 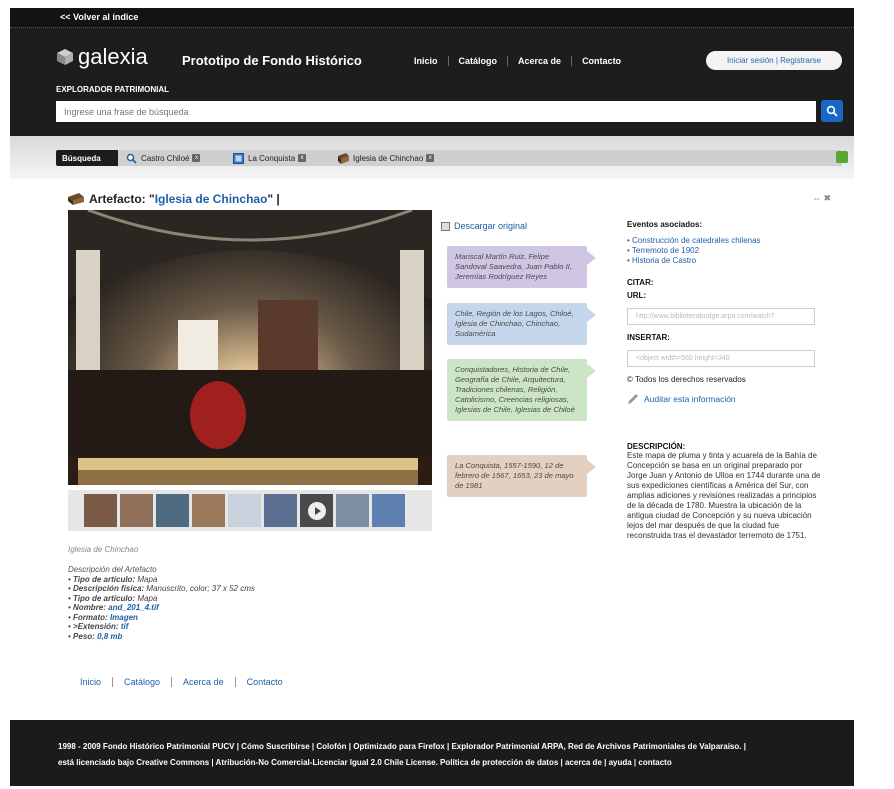 I want to click on field-row: • >Extensión: tif, so click(x=98, y=626).